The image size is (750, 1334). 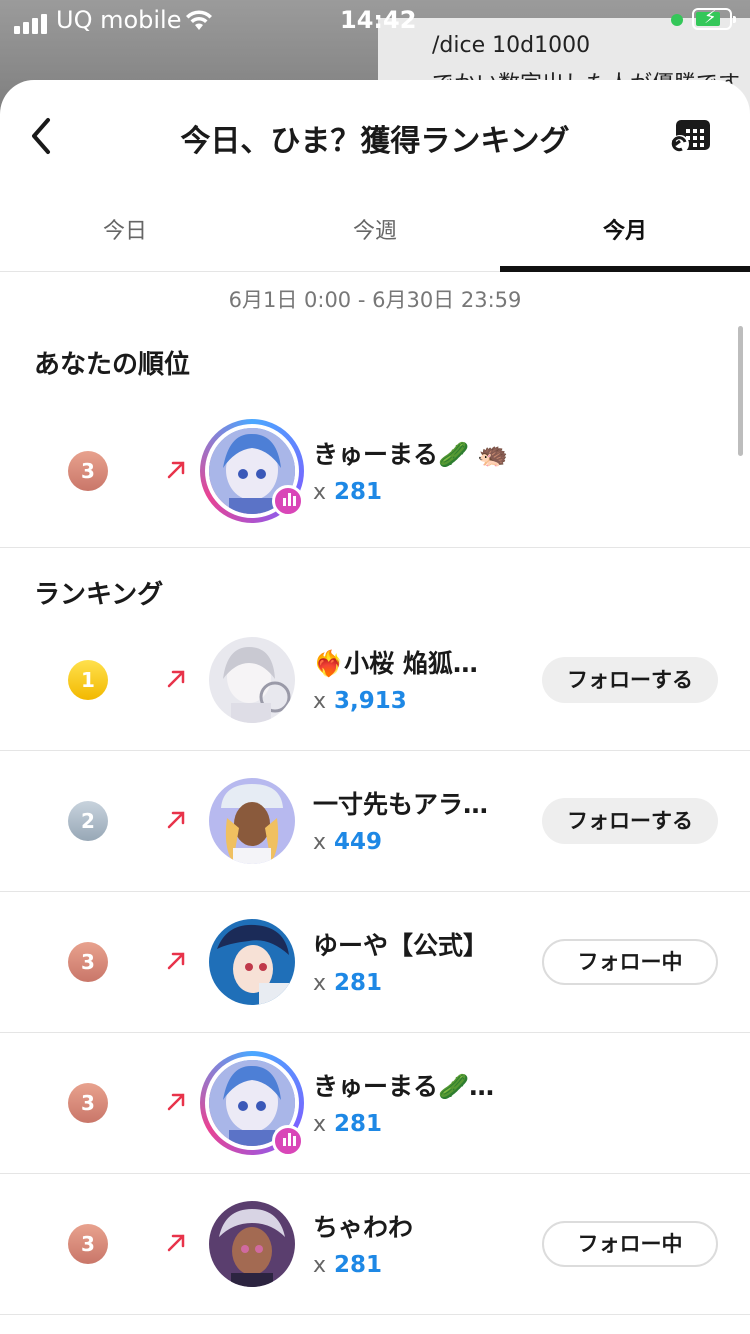 I want to click on status-bar: UQ mobile 14:42 ⚡, so click(x=375, y=20).